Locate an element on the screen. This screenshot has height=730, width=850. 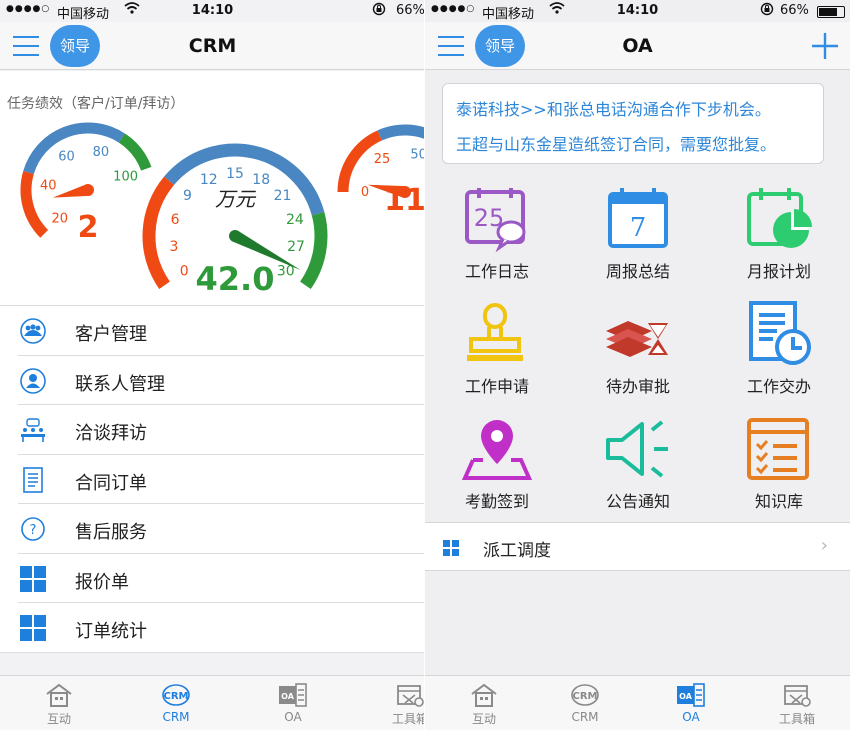
oa-grid-item: 知识库 is located at coordinates (779, 471).